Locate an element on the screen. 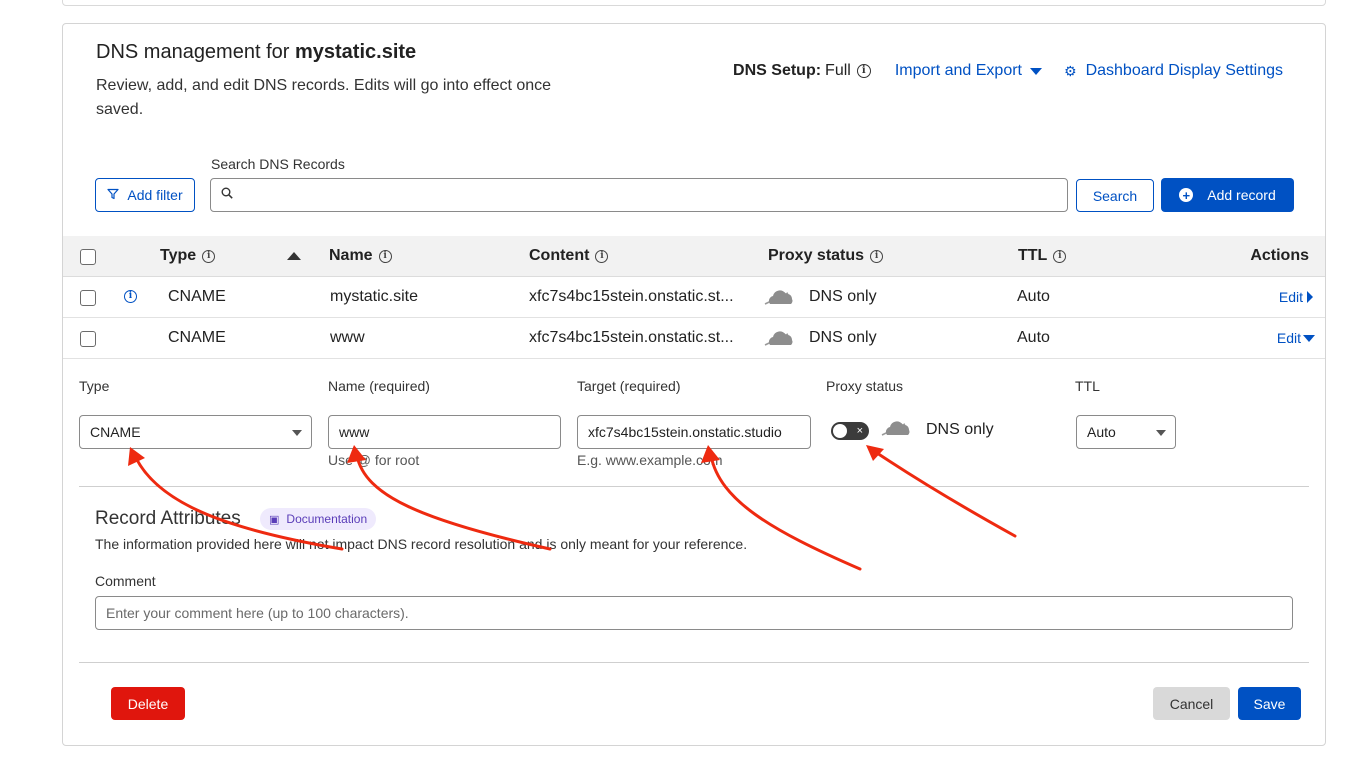  target-label: Target (required) is located at coordinates (629, 386).